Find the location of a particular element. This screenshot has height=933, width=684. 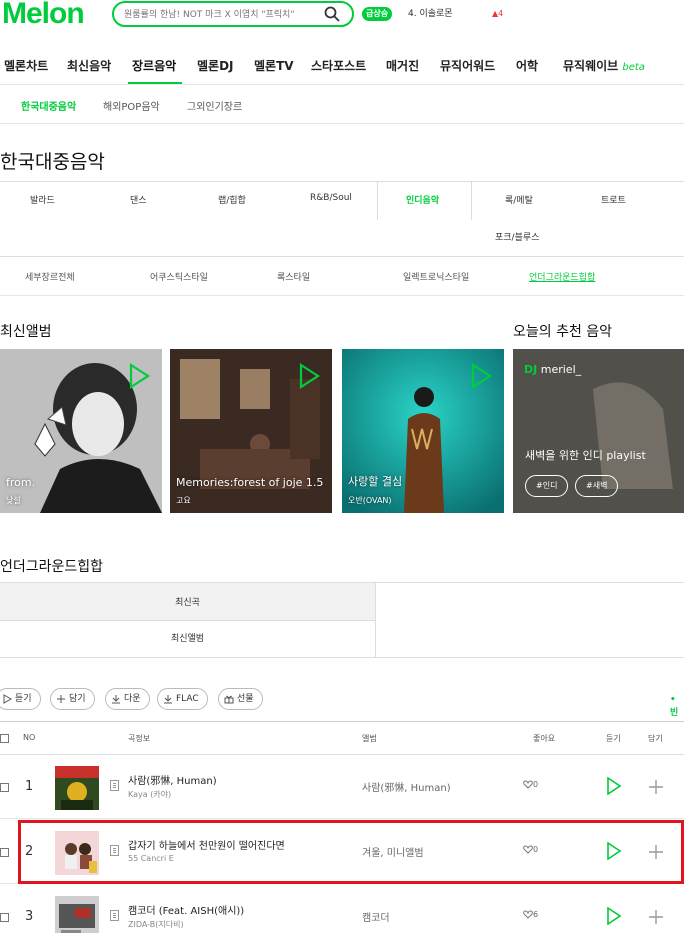

playlist-title: 새벽을 위한 인디 playlist is located at coordinates (585, 455).